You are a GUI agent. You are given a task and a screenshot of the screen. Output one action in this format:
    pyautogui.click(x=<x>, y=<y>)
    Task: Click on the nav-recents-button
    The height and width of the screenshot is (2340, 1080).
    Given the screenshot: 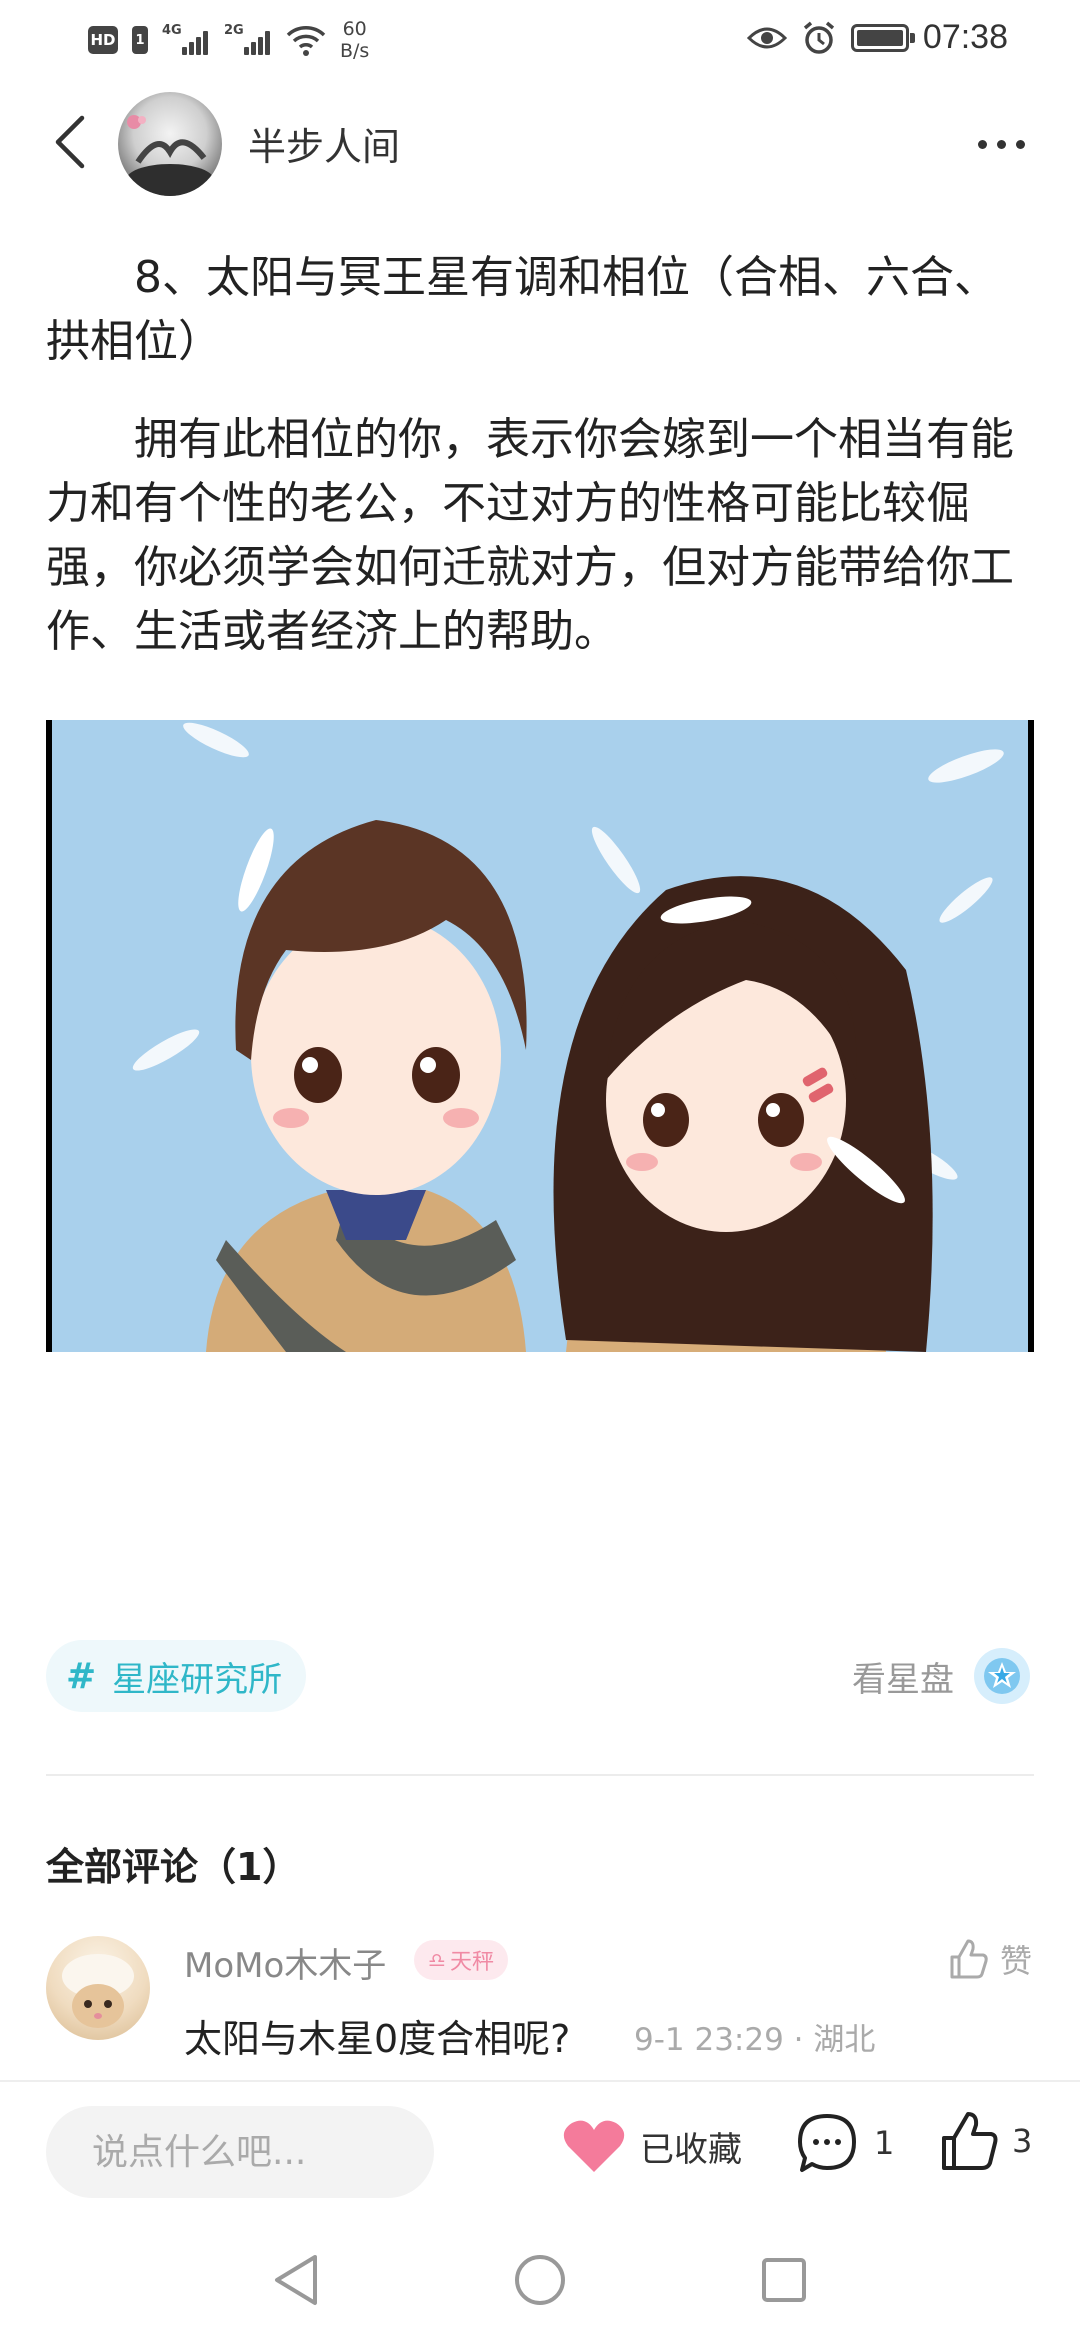 What is the action you would take?
    pyautogui.click(x=784, y=2280)
    